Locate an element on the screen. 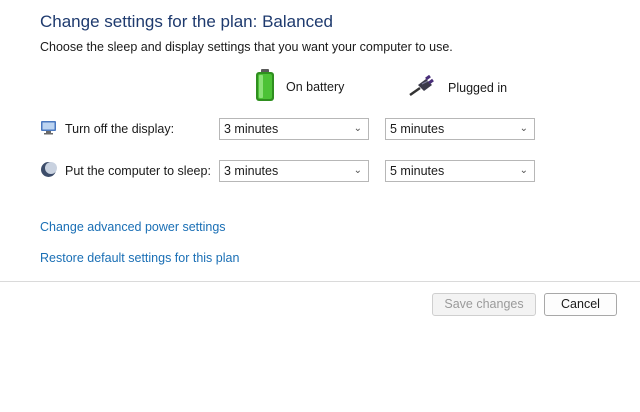 Image resolution: width=640 pixels, height=412 pixels. column-label-on-battery: On battery is located at coordinates (315, 86).